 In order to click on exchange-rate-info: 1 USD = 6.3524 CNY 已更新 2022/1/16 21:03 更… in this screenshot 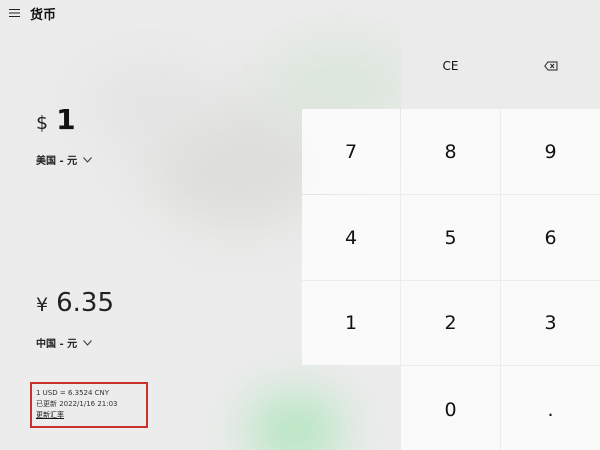, I will do `click(89, 405)`.